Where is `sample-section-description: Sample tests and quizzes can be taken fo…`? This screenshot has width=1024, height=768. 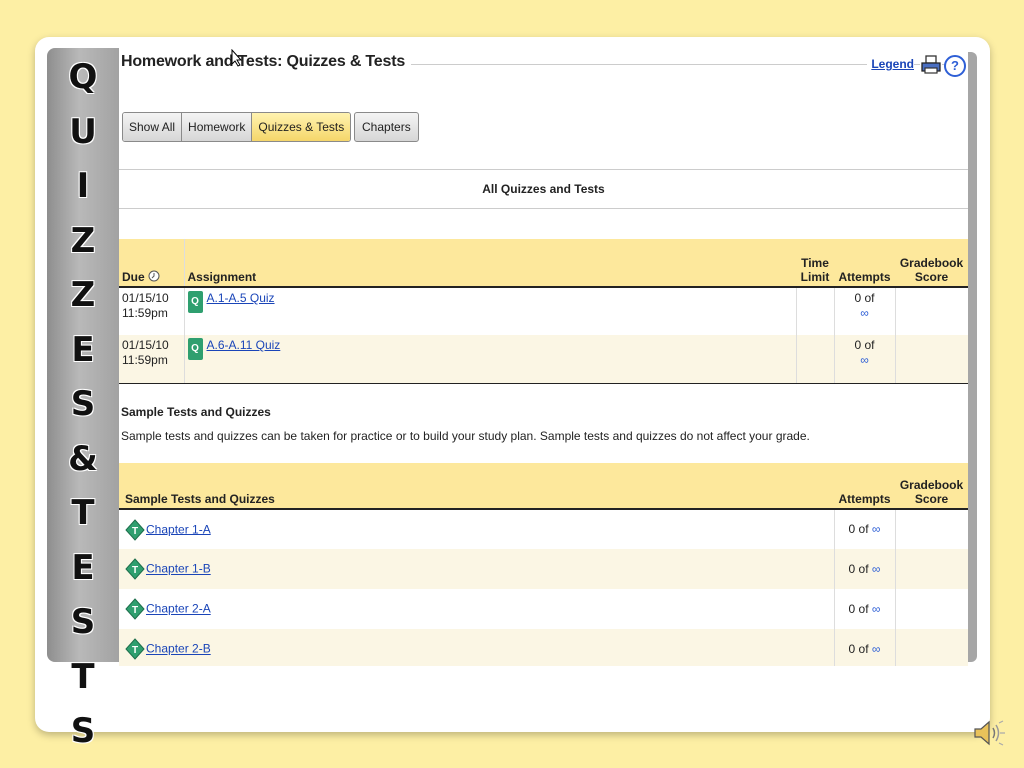
sample-section-description: Sample tests and quizzes can be taken fo… is located at coordinates (465, 436).